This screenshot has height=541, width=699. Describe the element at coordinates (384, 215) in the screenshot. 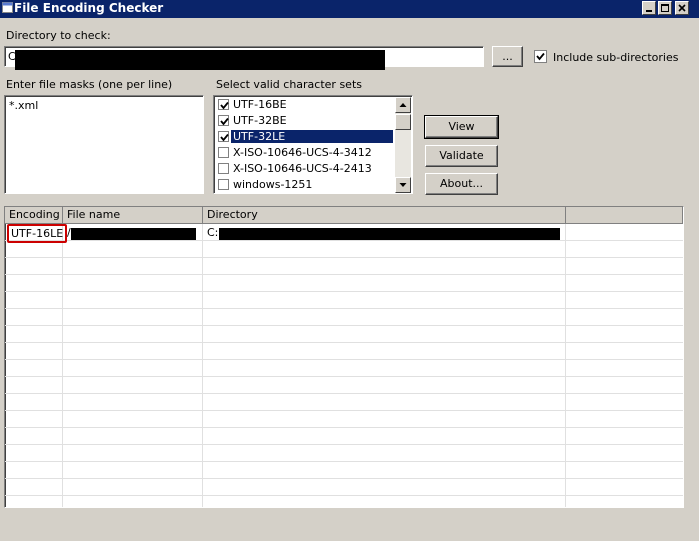

I see `column-header-directory: Directory` at that location.